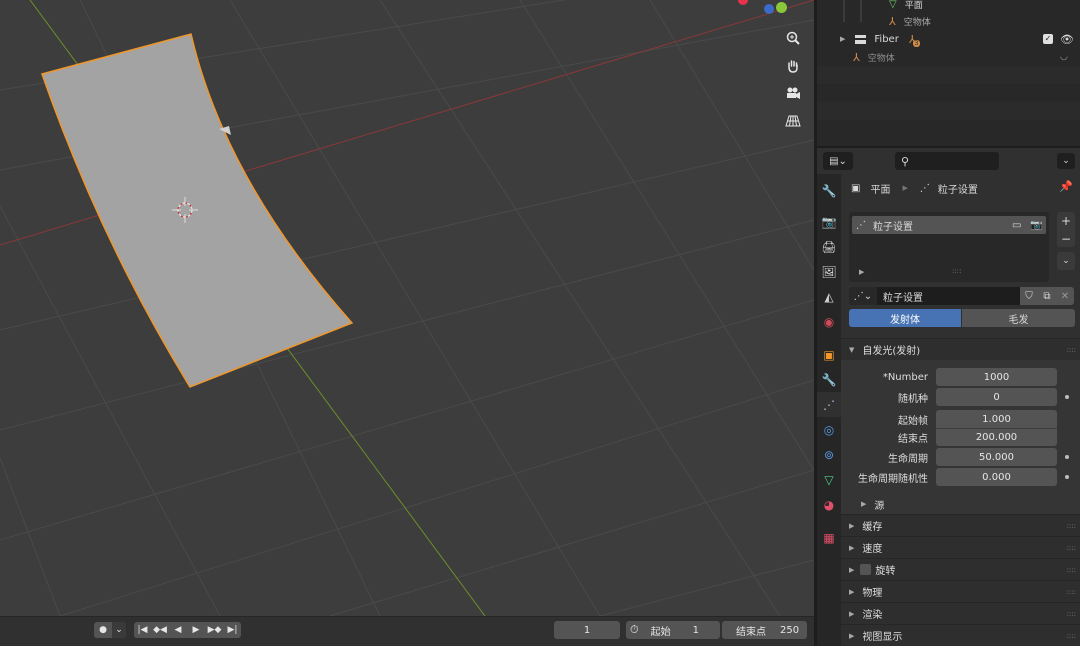 The height and width of the screenshot is (646, 1080). What do you see at coordinates (829, 296) in the screenshot?
I see `scene-tab-icon: ◭` at bounding box center [829, 296].